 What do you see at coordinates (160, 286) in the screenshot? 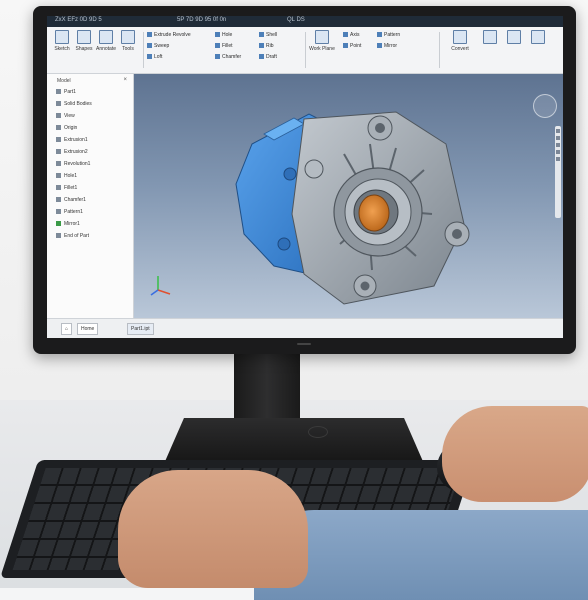
I see `axis-triad-icon` at bounding box center [160, 286].